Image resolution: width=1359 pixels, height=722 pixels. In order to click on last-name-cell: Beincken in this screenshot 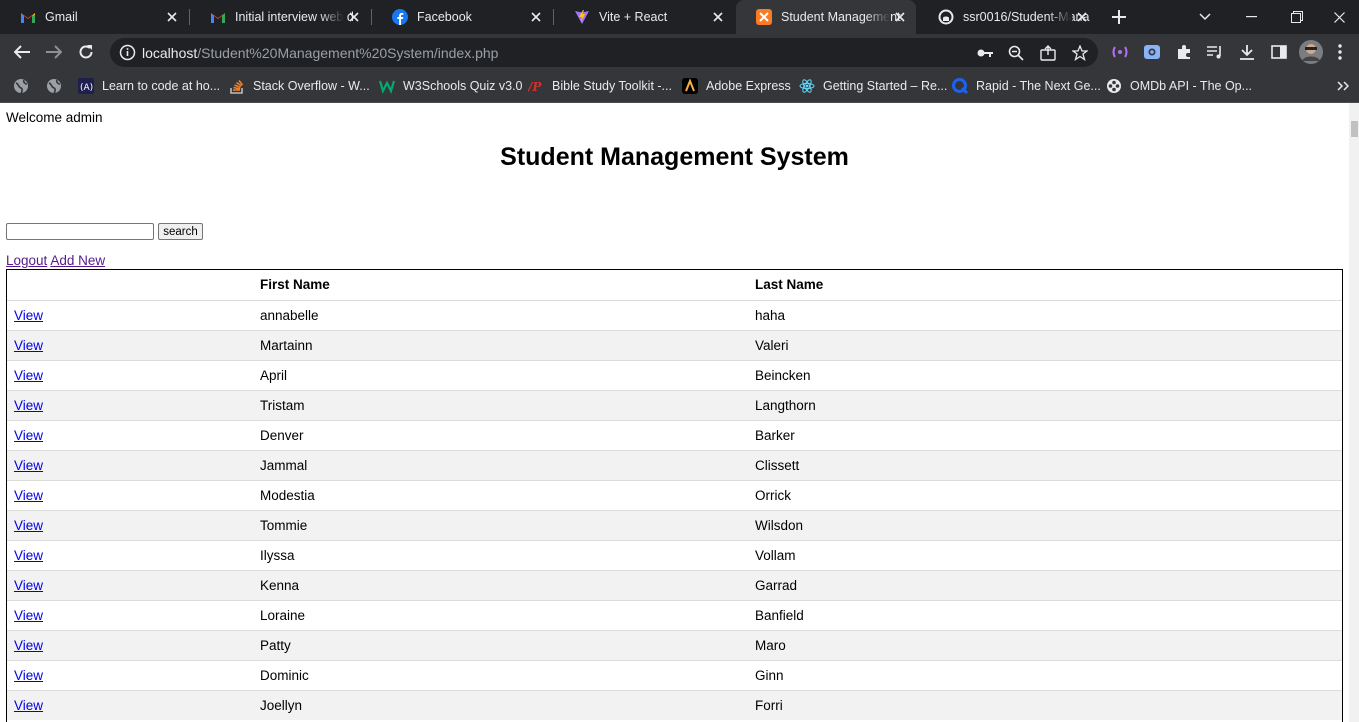, I will do `click(1045, 374)`.